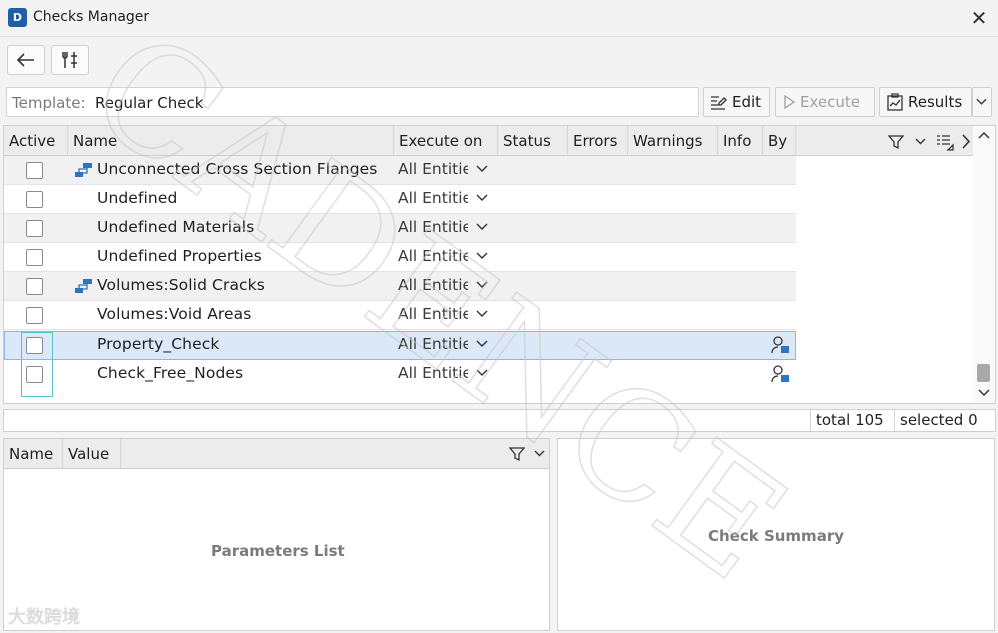 Image resolution: width=998 pixels, height=633 pixels. What do you see at coordinates (945, 142) in the screenshot?
I see `column-chooser-icon` at bounding box center [945, 142].